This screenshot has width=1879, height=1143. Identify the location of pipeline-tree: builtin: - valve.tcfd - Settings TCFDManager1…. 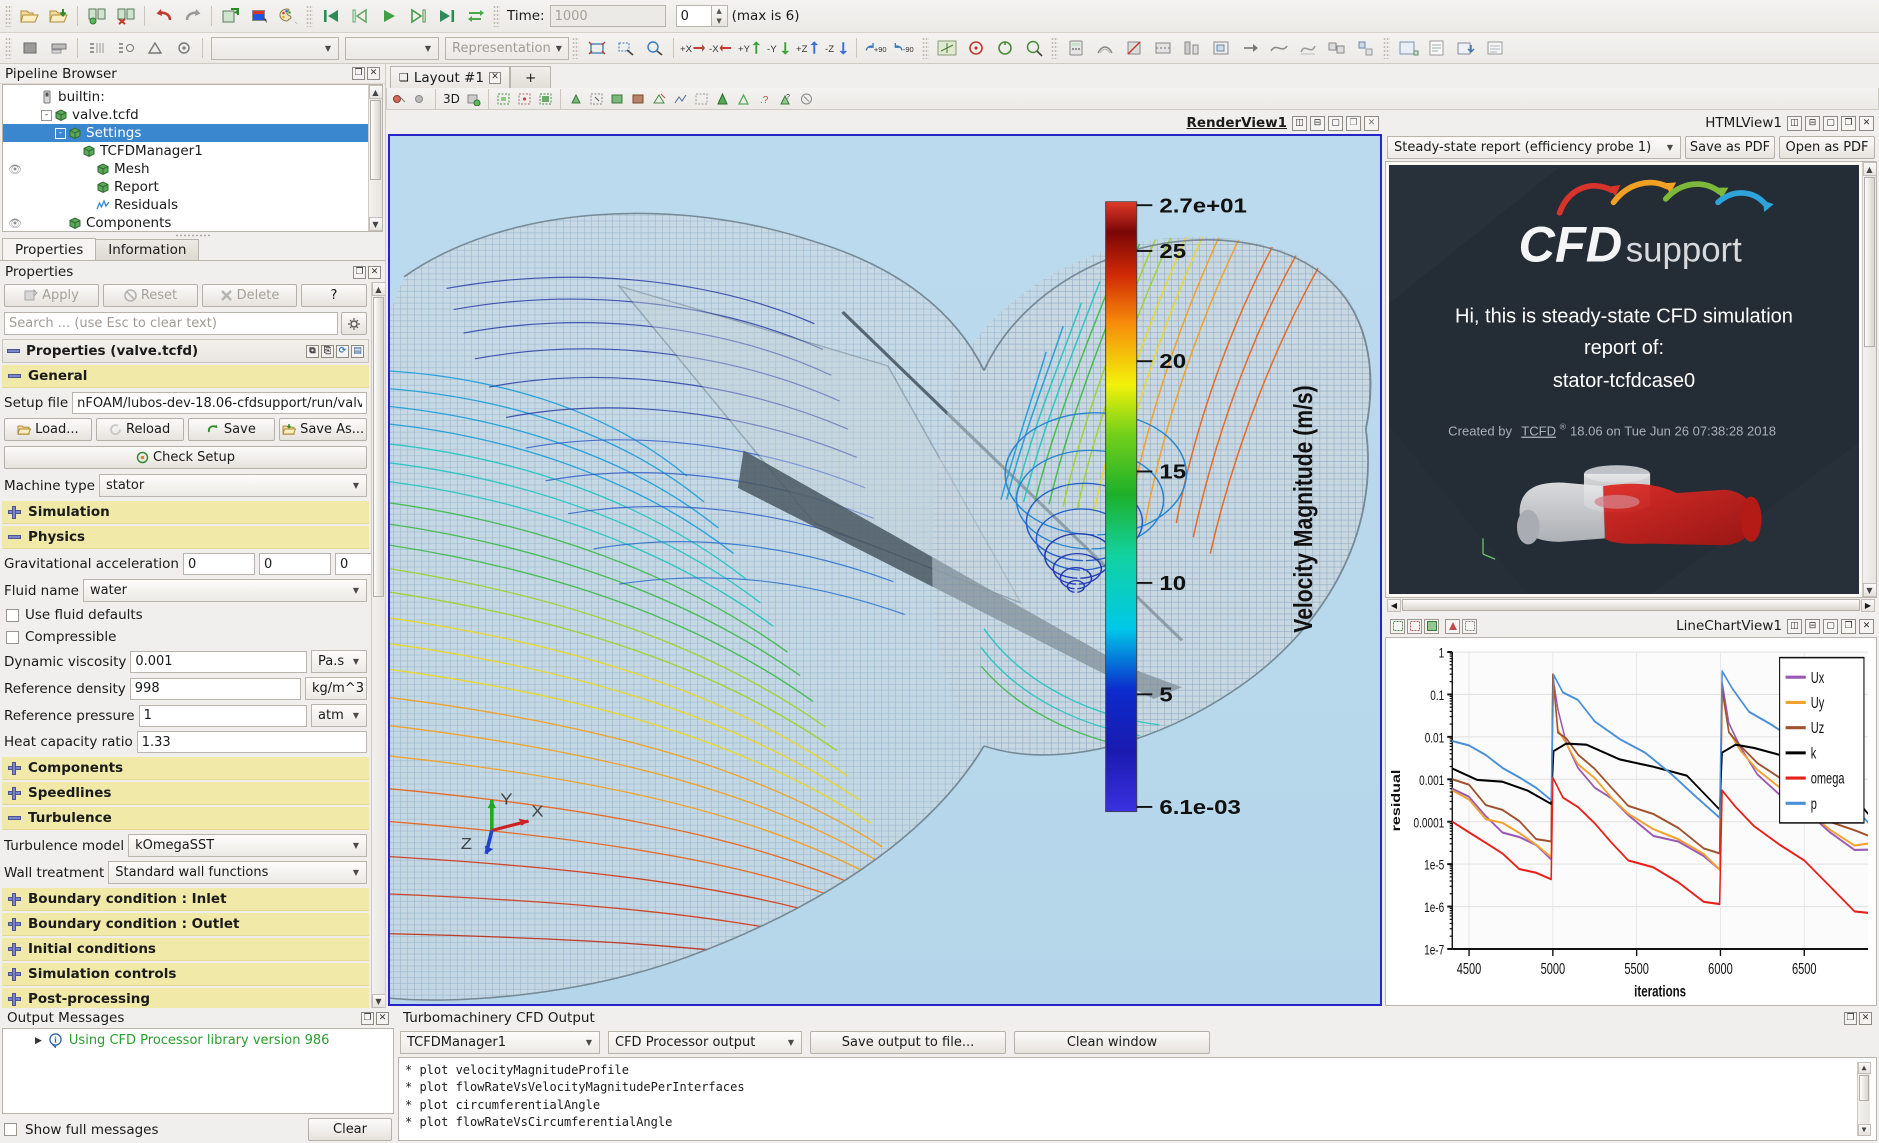
(185, 158).